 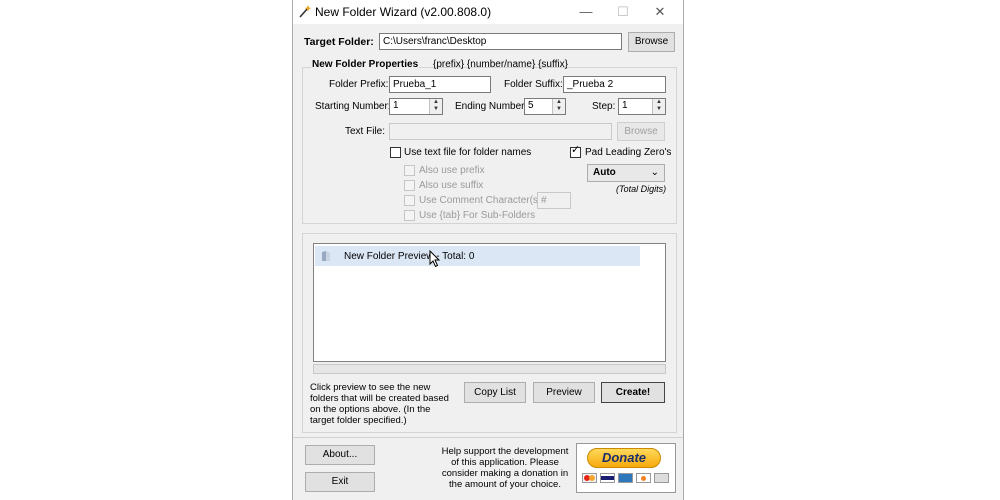 What do you see at coordinates (468, 152) in the screenshot?
I see `use-text-file-label: Use text file for folder names` at bounding box center [468, 152].